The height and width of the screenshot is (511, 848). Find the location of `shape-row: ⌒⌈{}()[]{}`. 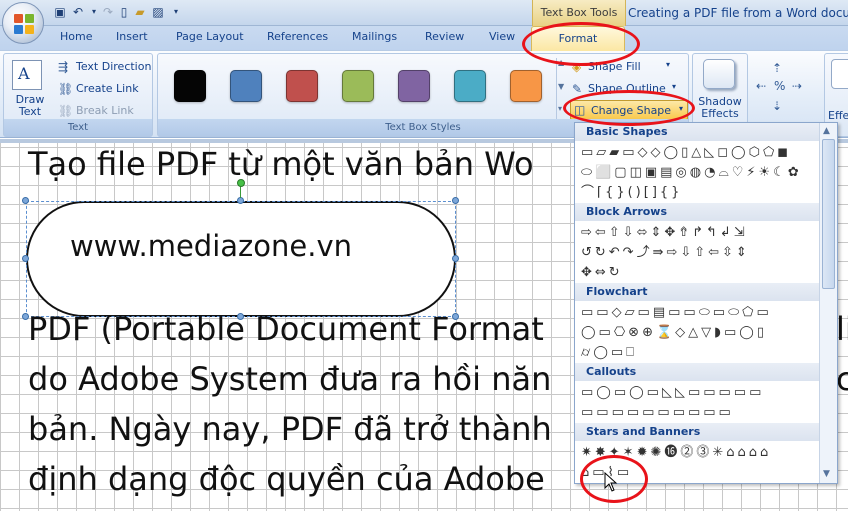

shape-row: ⌒⌈{}()[]{} is located at coordinates (631, 192).